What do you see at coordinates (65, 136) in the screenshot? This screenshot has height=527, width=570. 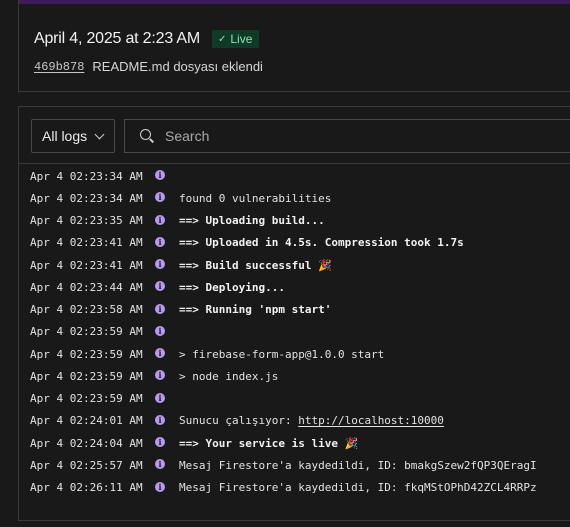 I see `log-filter-label: All logs` at bounding box center [65, 136].